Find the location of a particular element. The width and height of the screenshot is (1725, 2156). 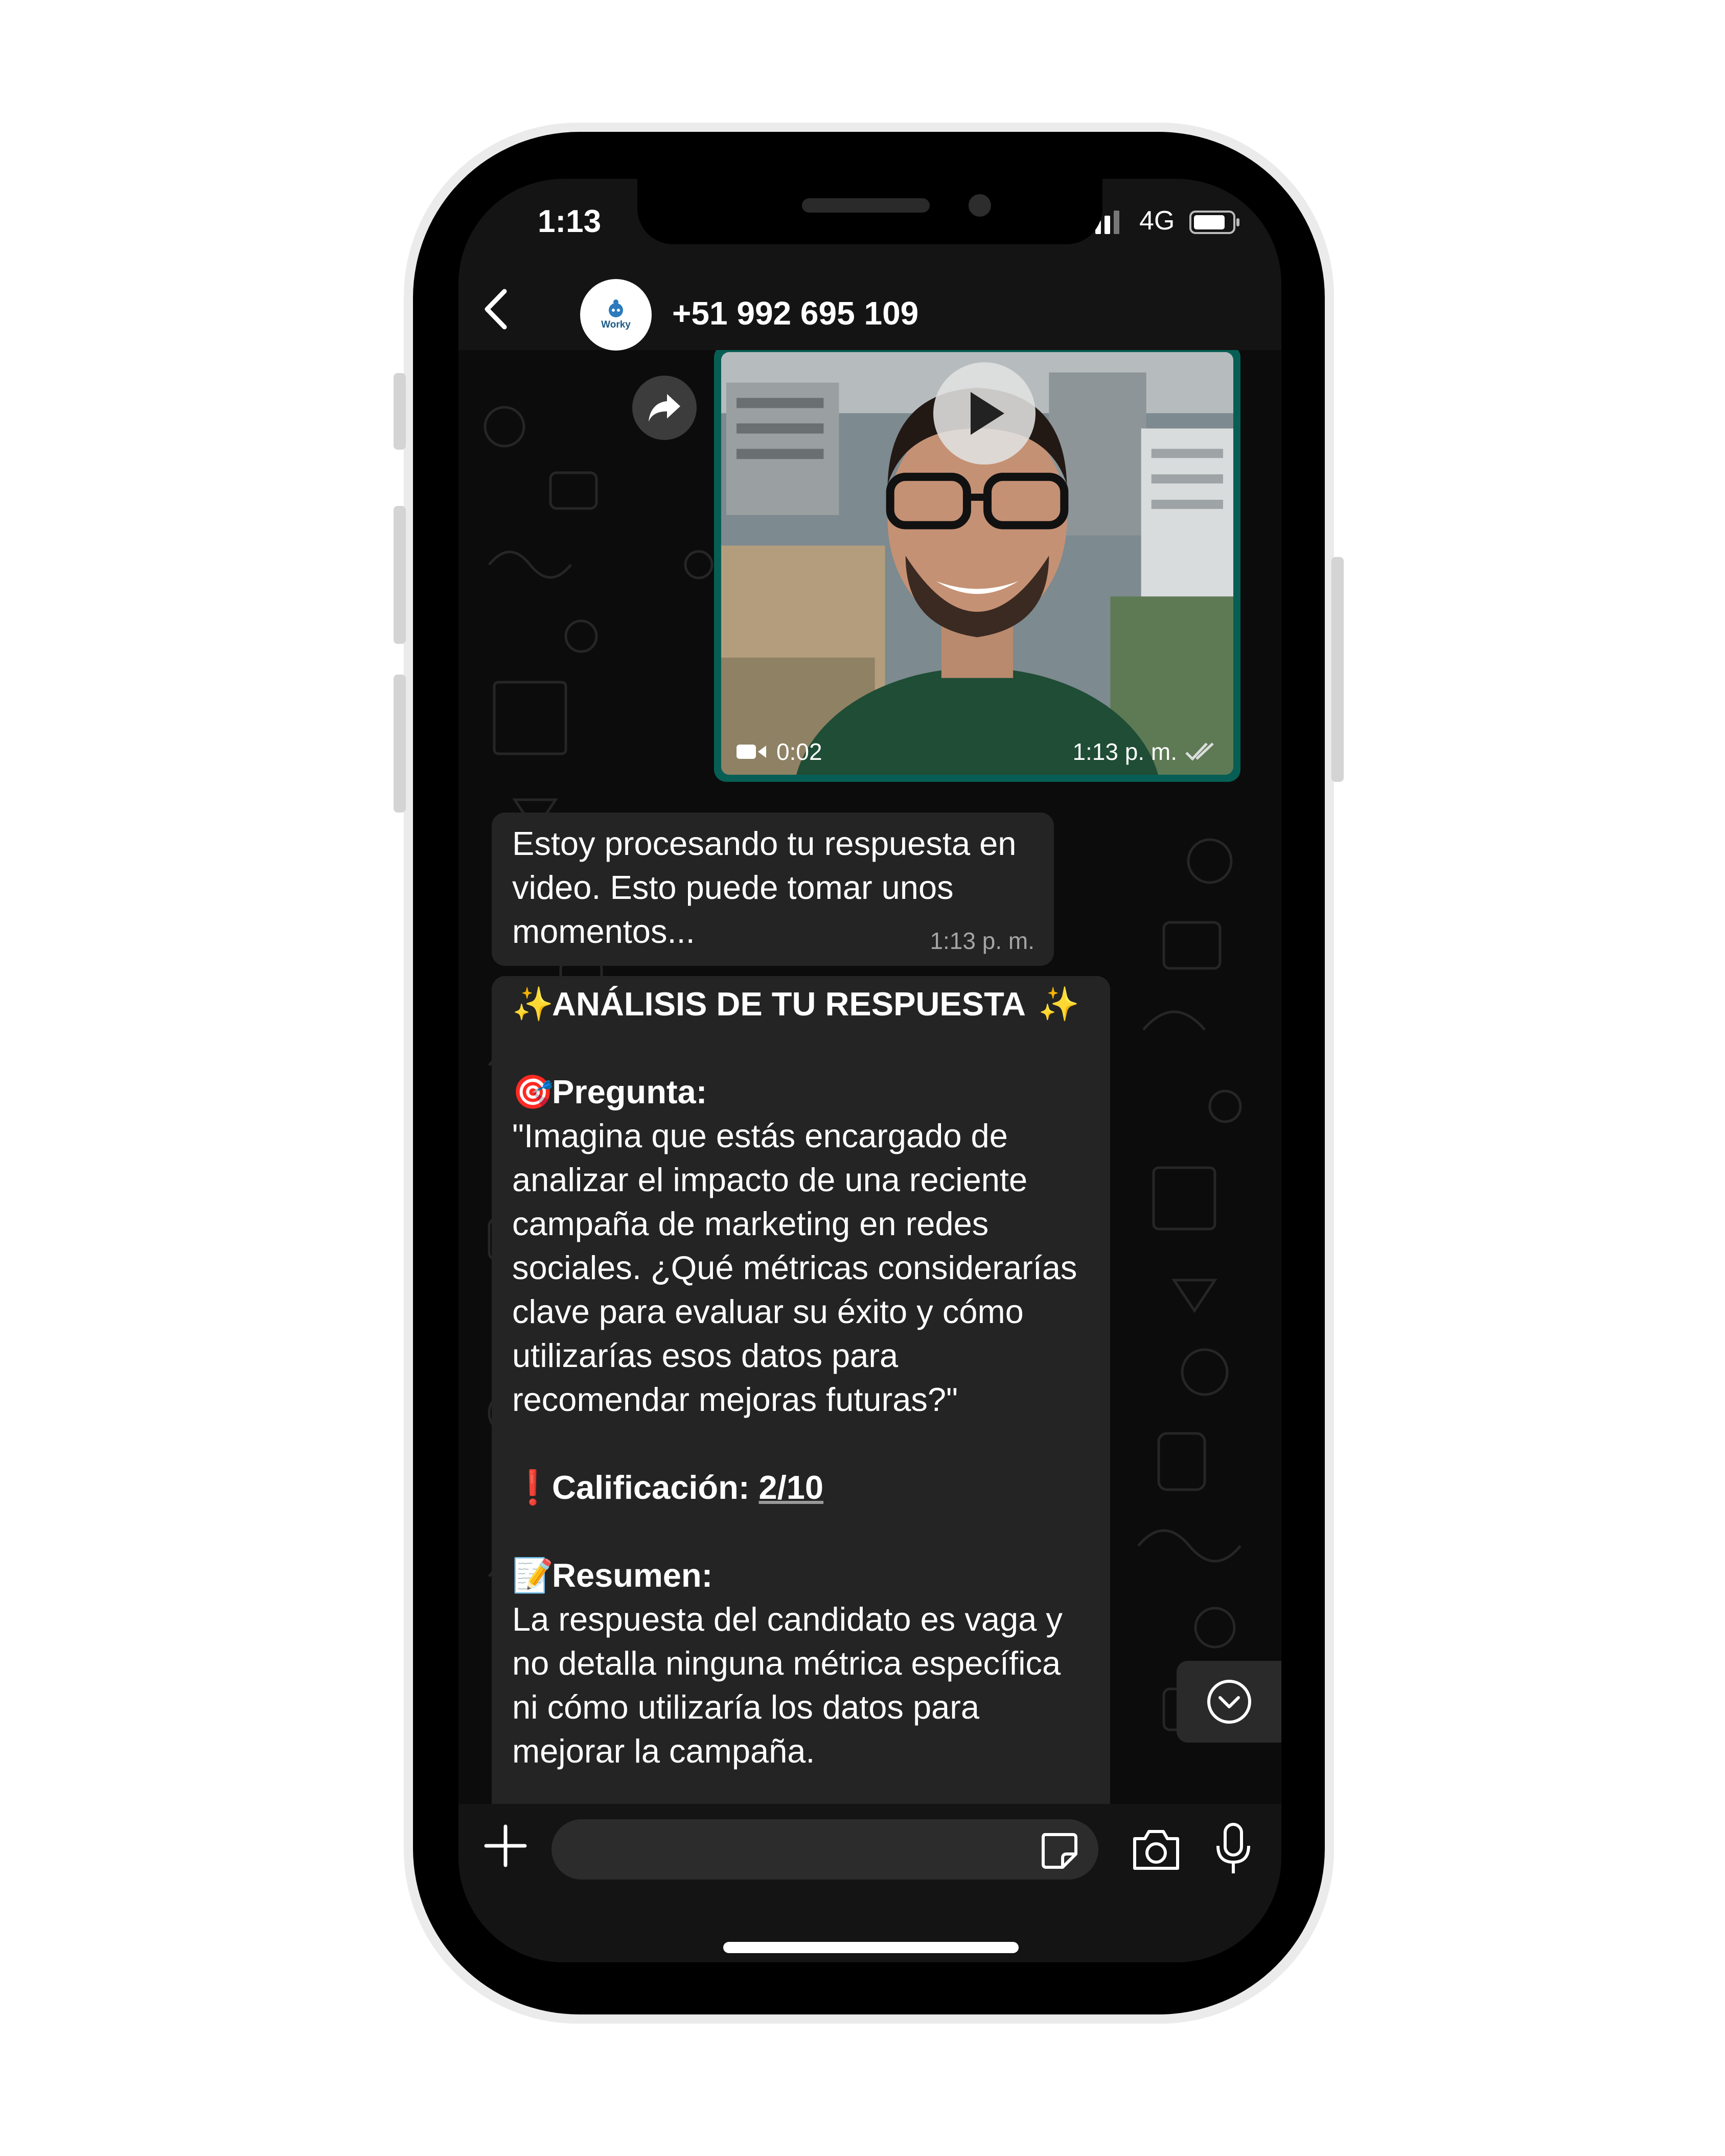

summary-line: ni cómo utilizaría los datos para is located at coordinates (746, 1707).